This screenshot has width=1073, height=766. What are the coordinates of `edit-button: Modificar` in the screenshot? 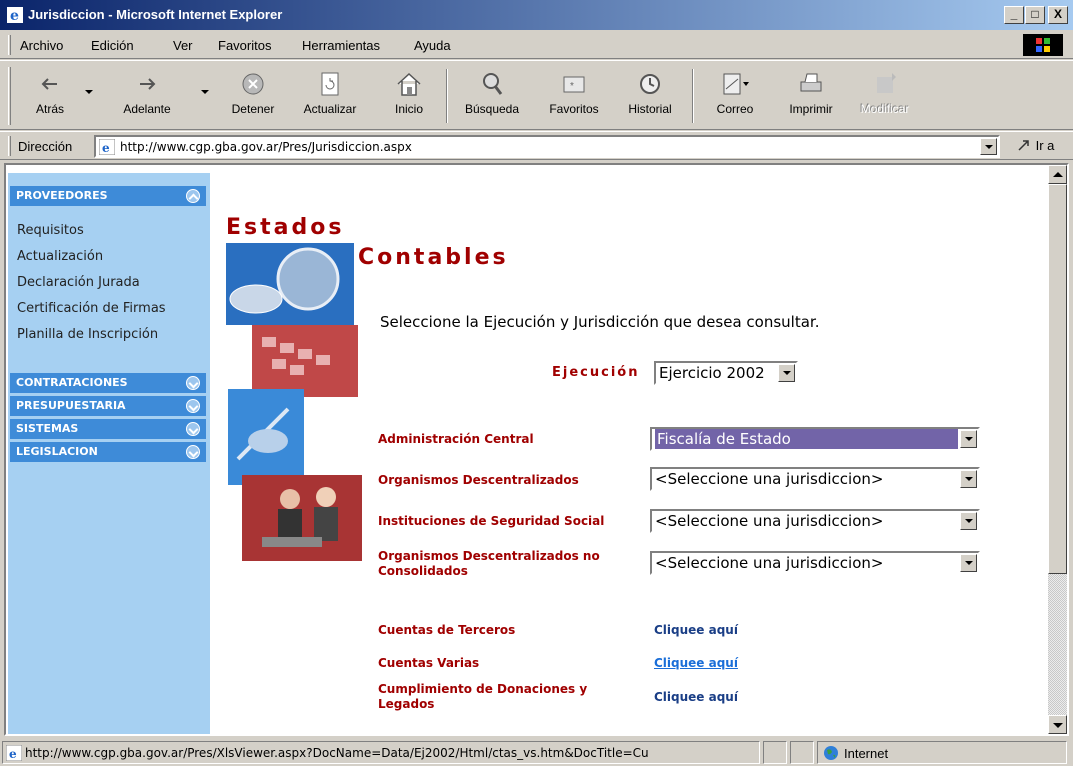 It's located at (885, 96).